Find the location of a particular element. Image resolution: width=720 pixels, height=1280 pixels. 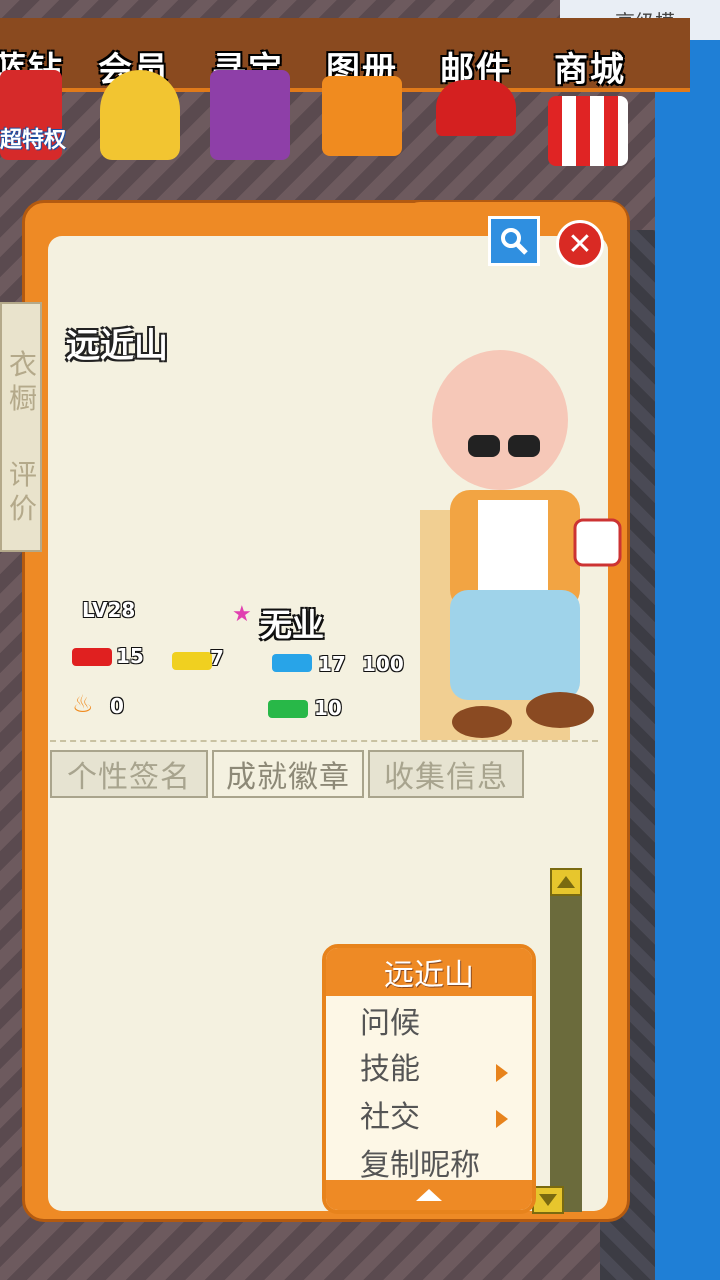

red-stat-icon is located at coordinates (92, 657).